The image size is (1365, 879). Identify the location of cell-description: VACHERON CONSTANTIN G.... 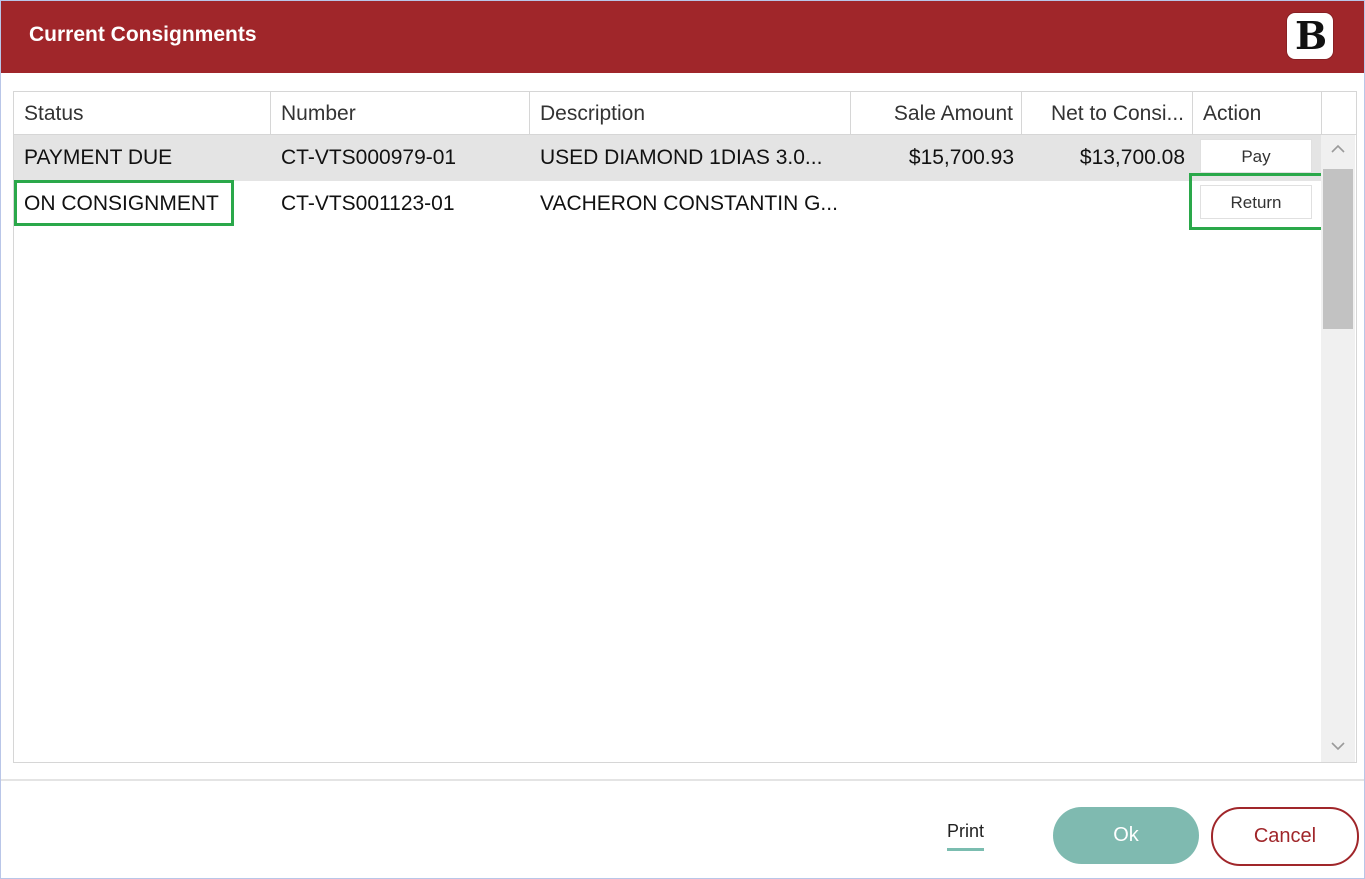
(689, 203).